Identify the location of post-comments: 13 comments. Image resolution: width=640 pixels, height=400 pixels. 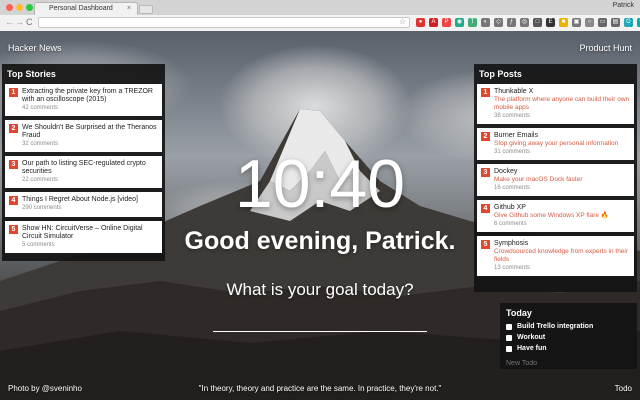
(562, 268).